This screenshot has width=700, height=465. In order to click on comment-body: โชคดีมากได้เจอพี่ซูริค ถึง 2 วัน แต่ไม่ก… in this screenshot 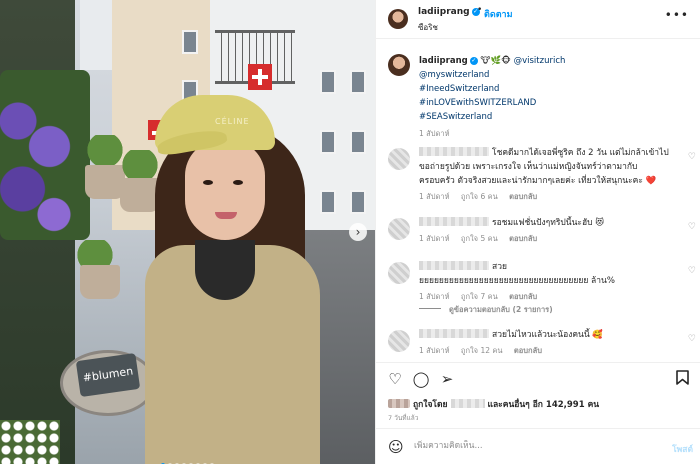, I will do `click(545, 175)`.